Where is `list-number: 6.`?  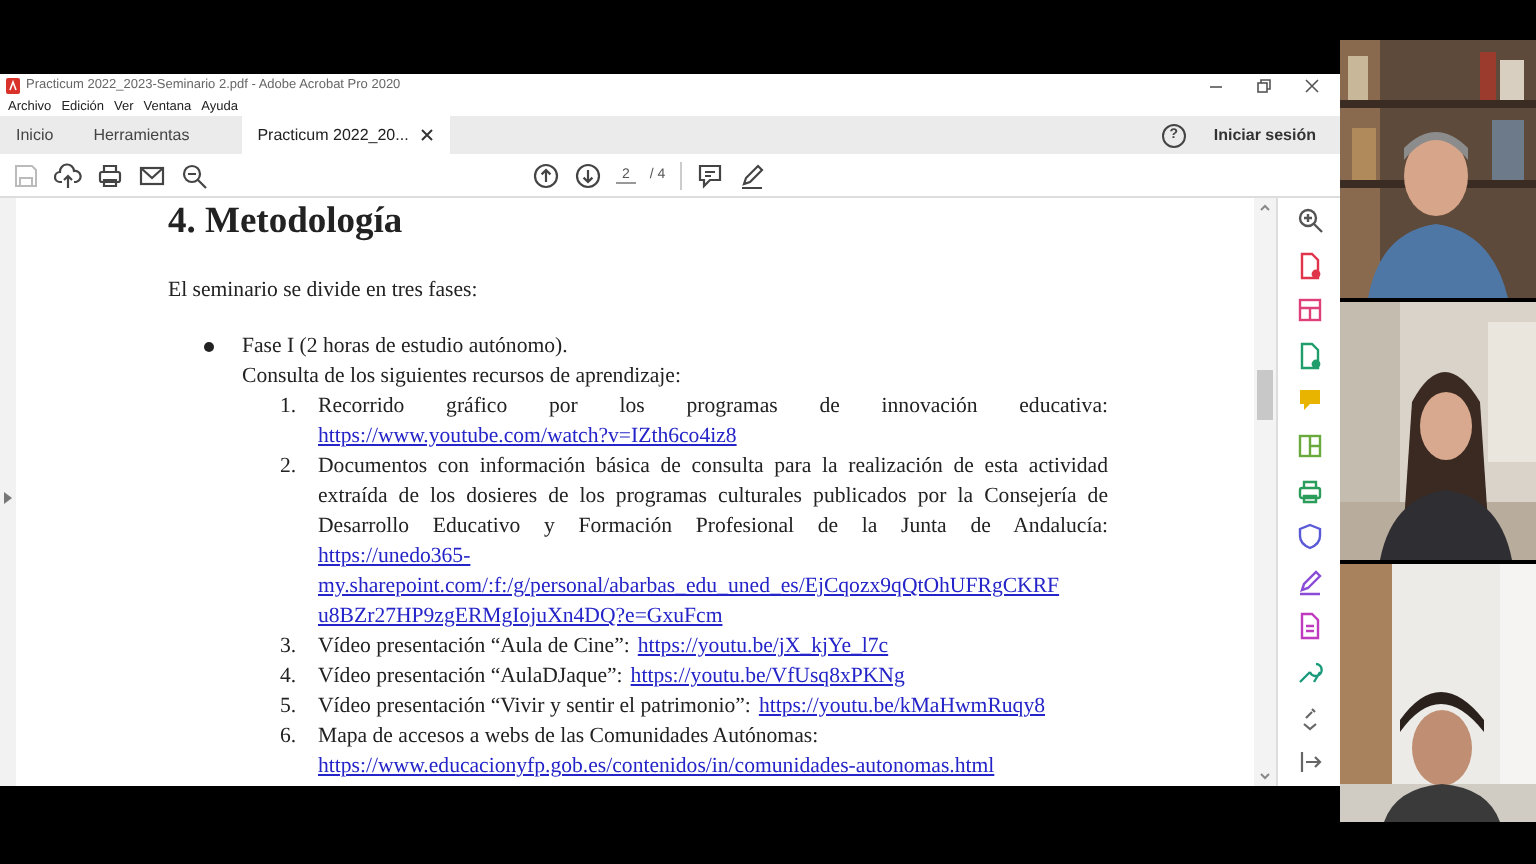
list-number: 6. is located at coordinates (289, 737).